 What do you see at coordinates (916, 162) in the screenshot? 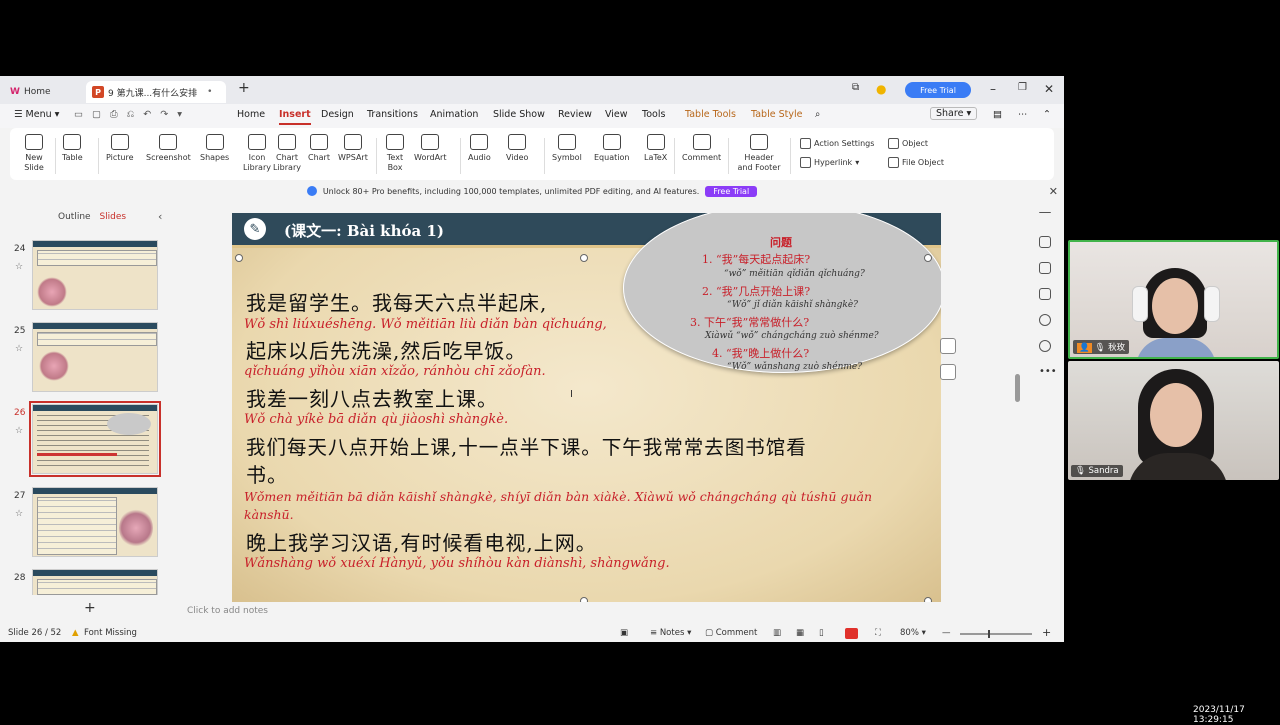
I see `file-object-button: File Object` at bounding box center [916, 162].